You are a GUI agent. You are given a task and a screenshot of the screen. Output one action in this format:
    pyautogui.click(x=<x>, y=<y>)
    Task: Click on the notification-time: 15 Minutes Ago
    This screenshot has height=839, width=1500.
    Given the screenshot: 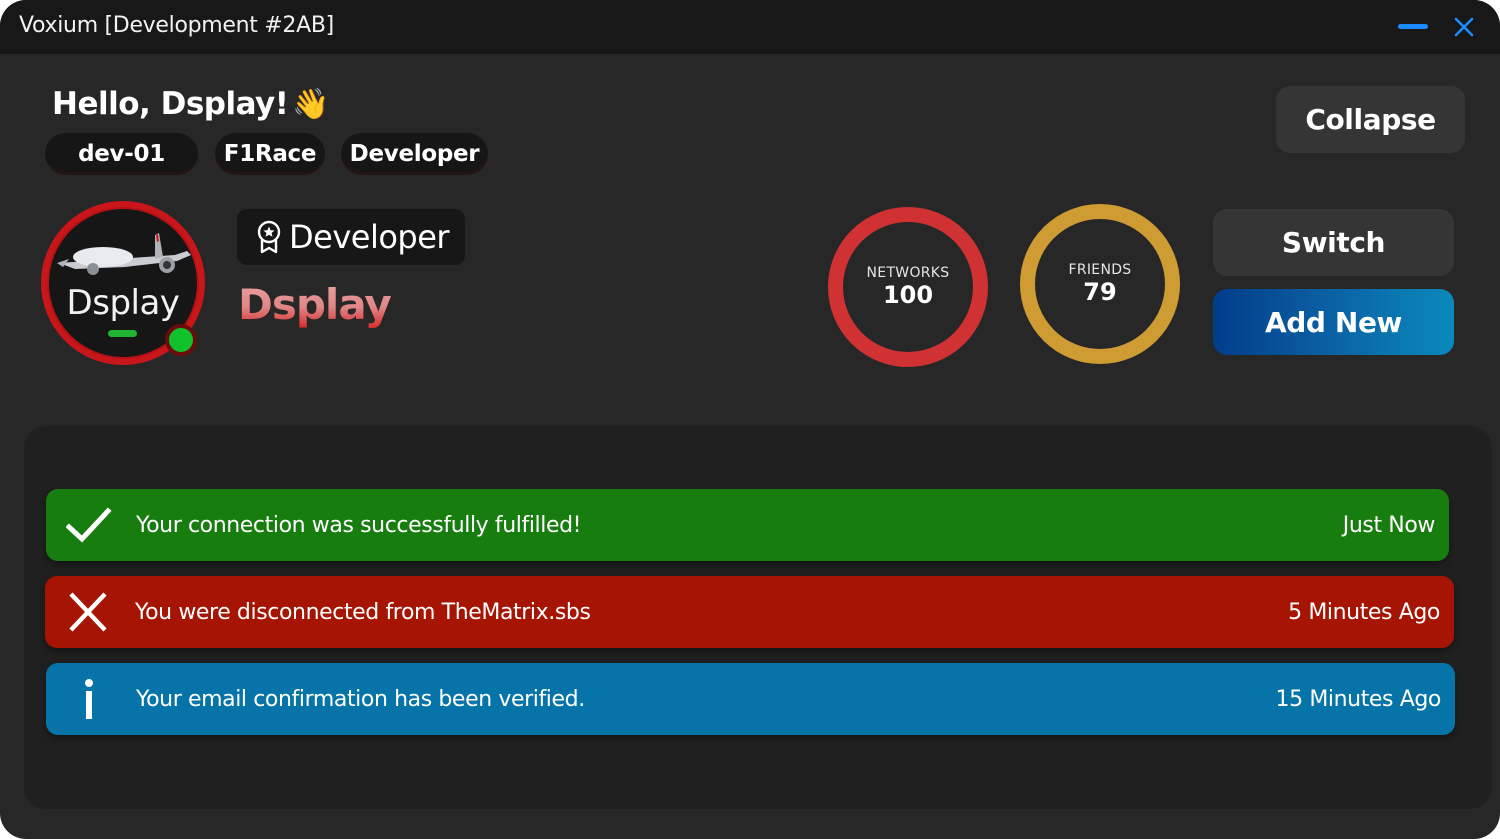 What is the action you would take?
    pyautogui.click(x=1358, y=699)
    